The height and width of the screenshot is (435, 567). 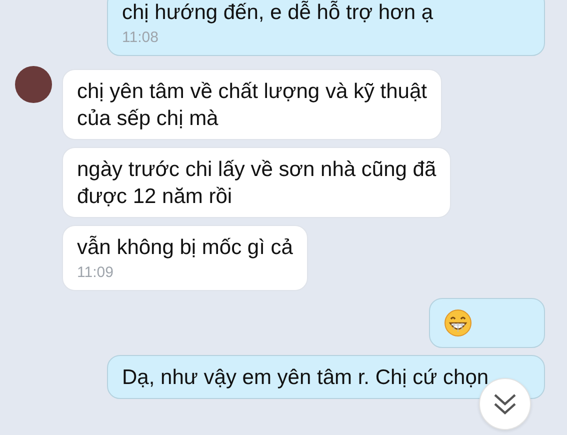 What do you see at coordinates (95, 273) in the screenshot?
I see `message-time: 11:09` at bounding box center [95, 273].